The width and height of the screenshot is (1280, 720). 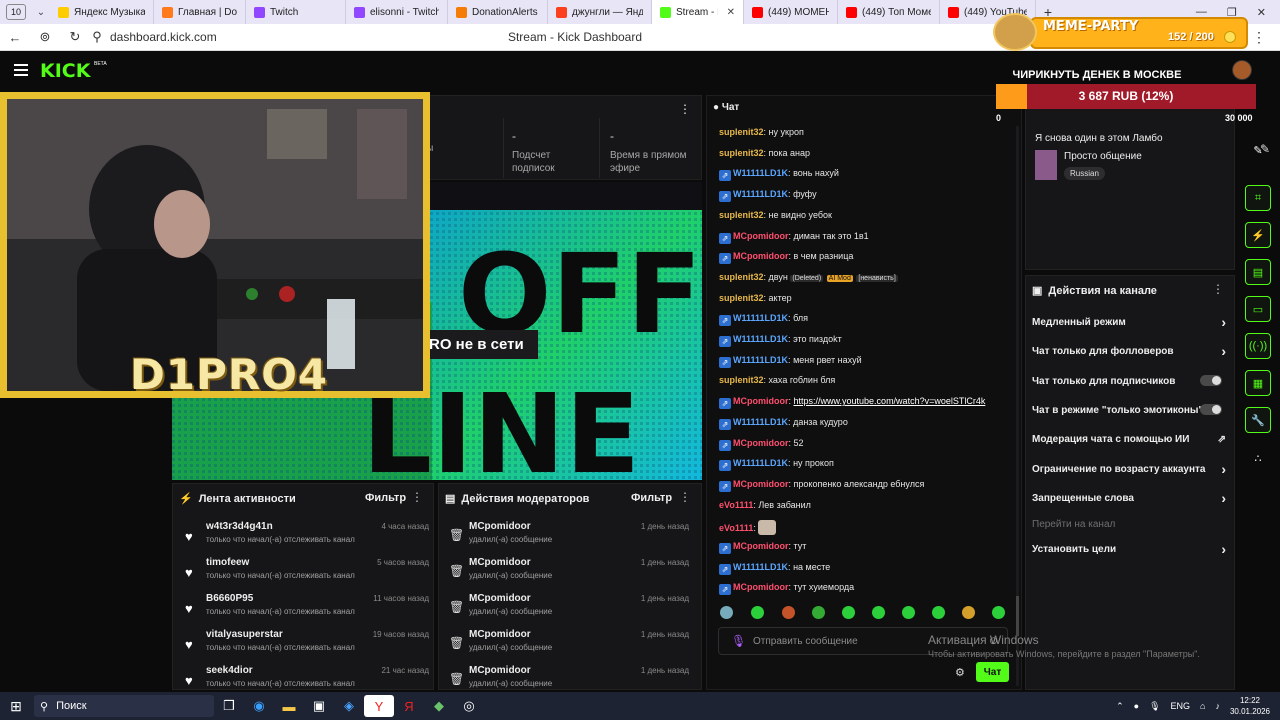 What do you see at coordinates (1218, 289) in the screenshot?
I see `channel-actions-more-icon: ⋮` at bounding box center [1218, 289].